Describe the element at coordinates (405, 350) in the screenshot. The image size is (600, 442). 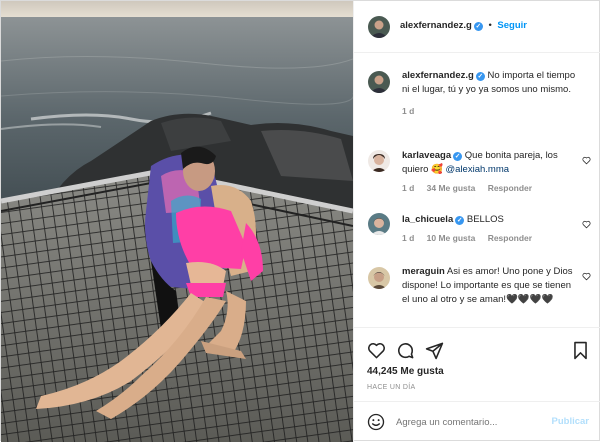
I see `comment-icon` at that location.